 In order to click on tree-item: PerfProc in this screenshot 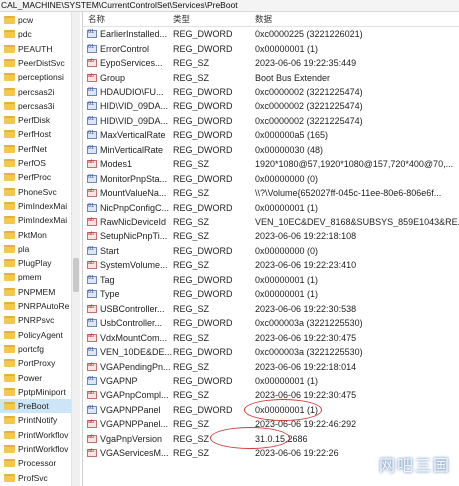, I will do `click(39, 177)`.